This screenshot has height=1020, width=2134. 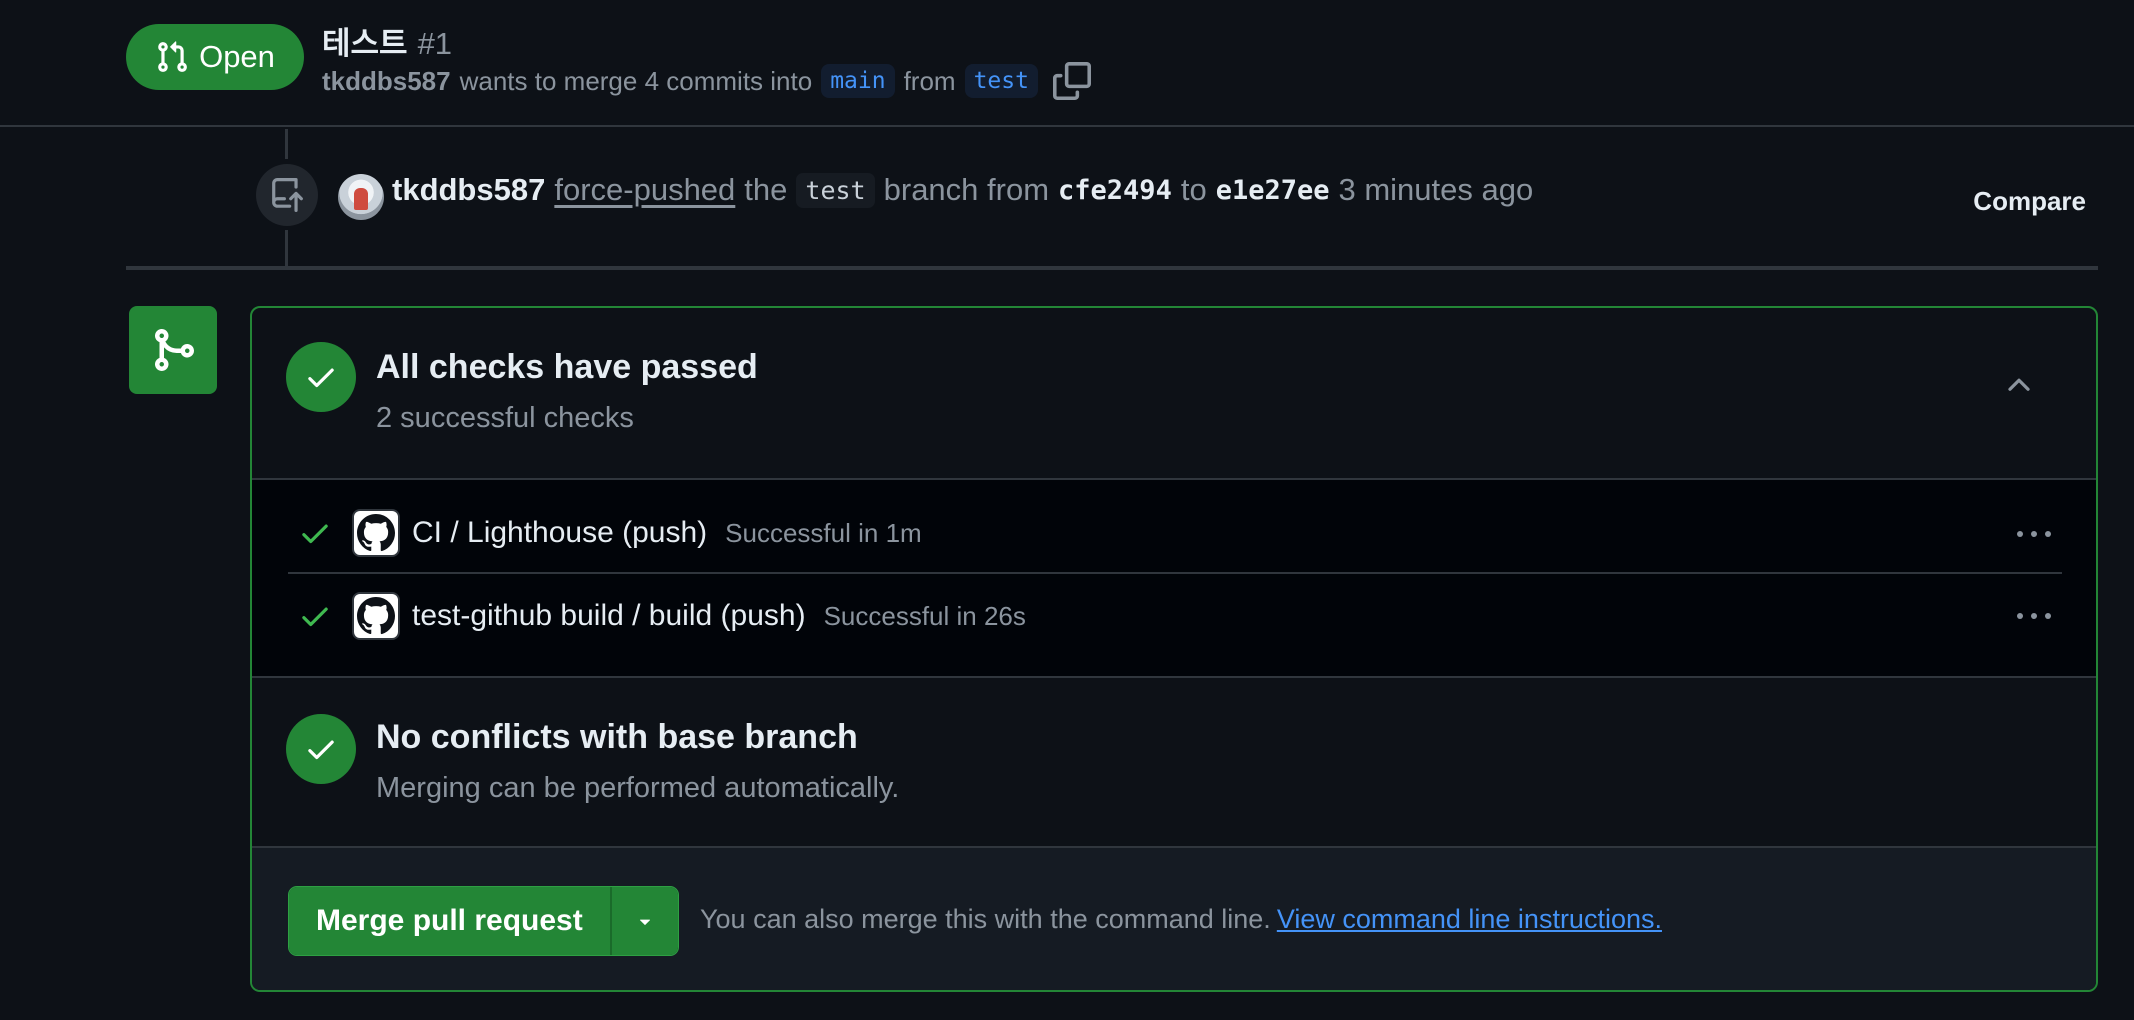 I want to click on check-row: CI / Lighthouse (push) Successful in 1m, so click(x=1175, y=534).